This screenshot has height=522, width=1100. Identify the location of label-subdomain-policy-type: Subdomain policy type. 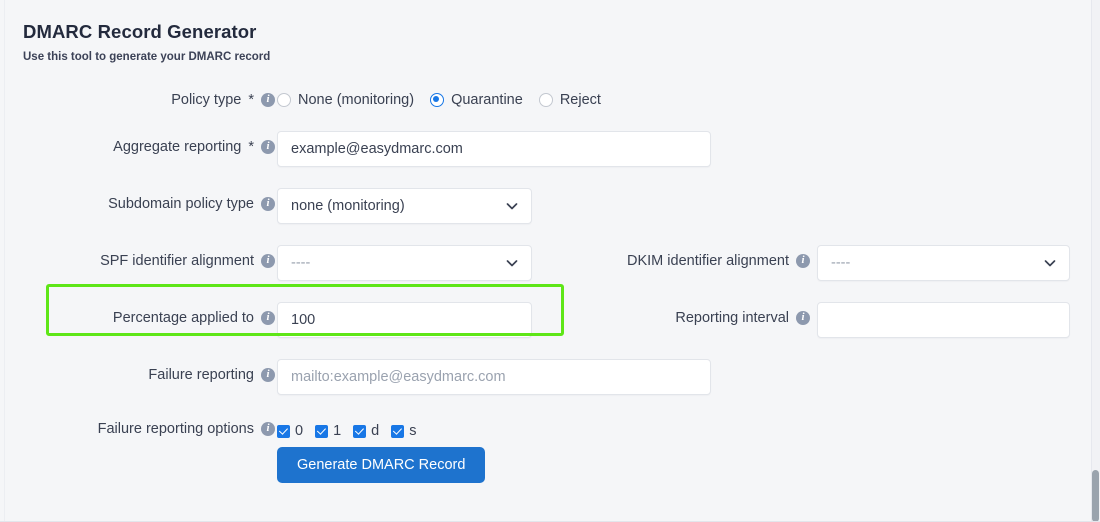
(191, 204).